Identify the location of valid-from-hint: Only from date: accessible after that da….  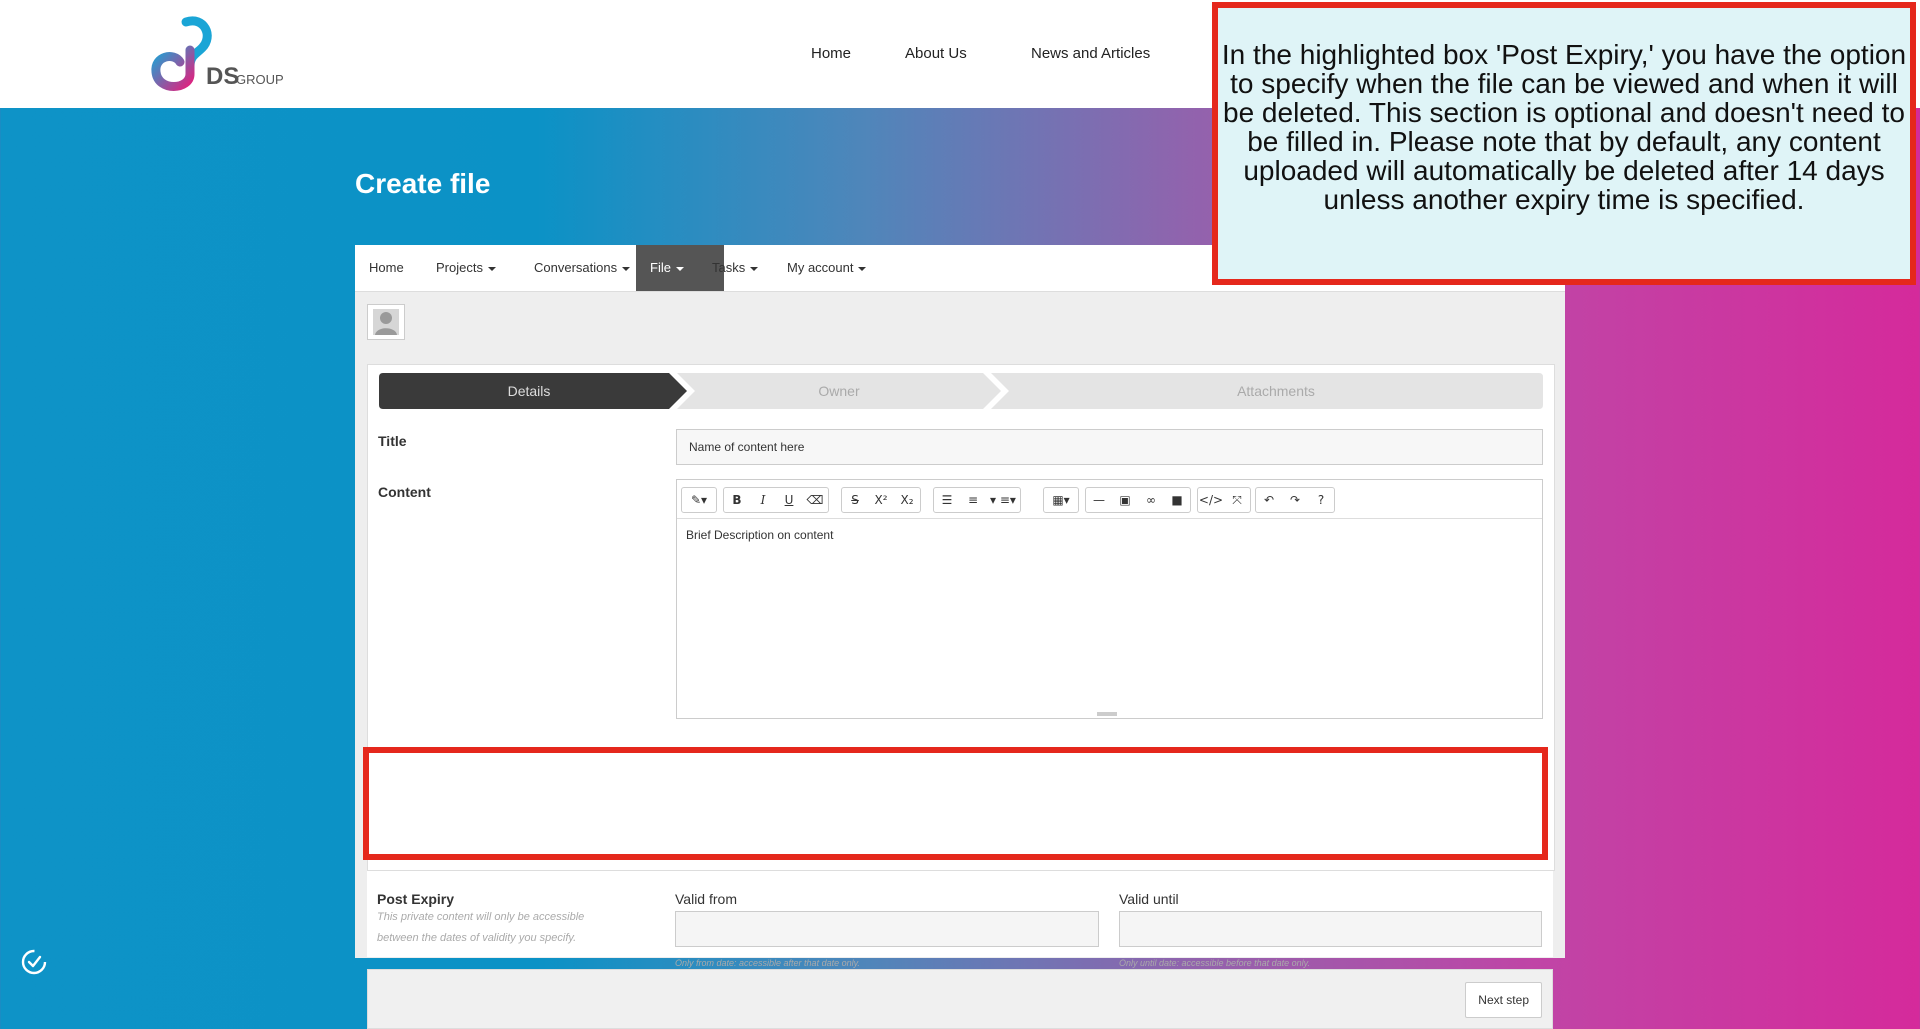
(767, 963).